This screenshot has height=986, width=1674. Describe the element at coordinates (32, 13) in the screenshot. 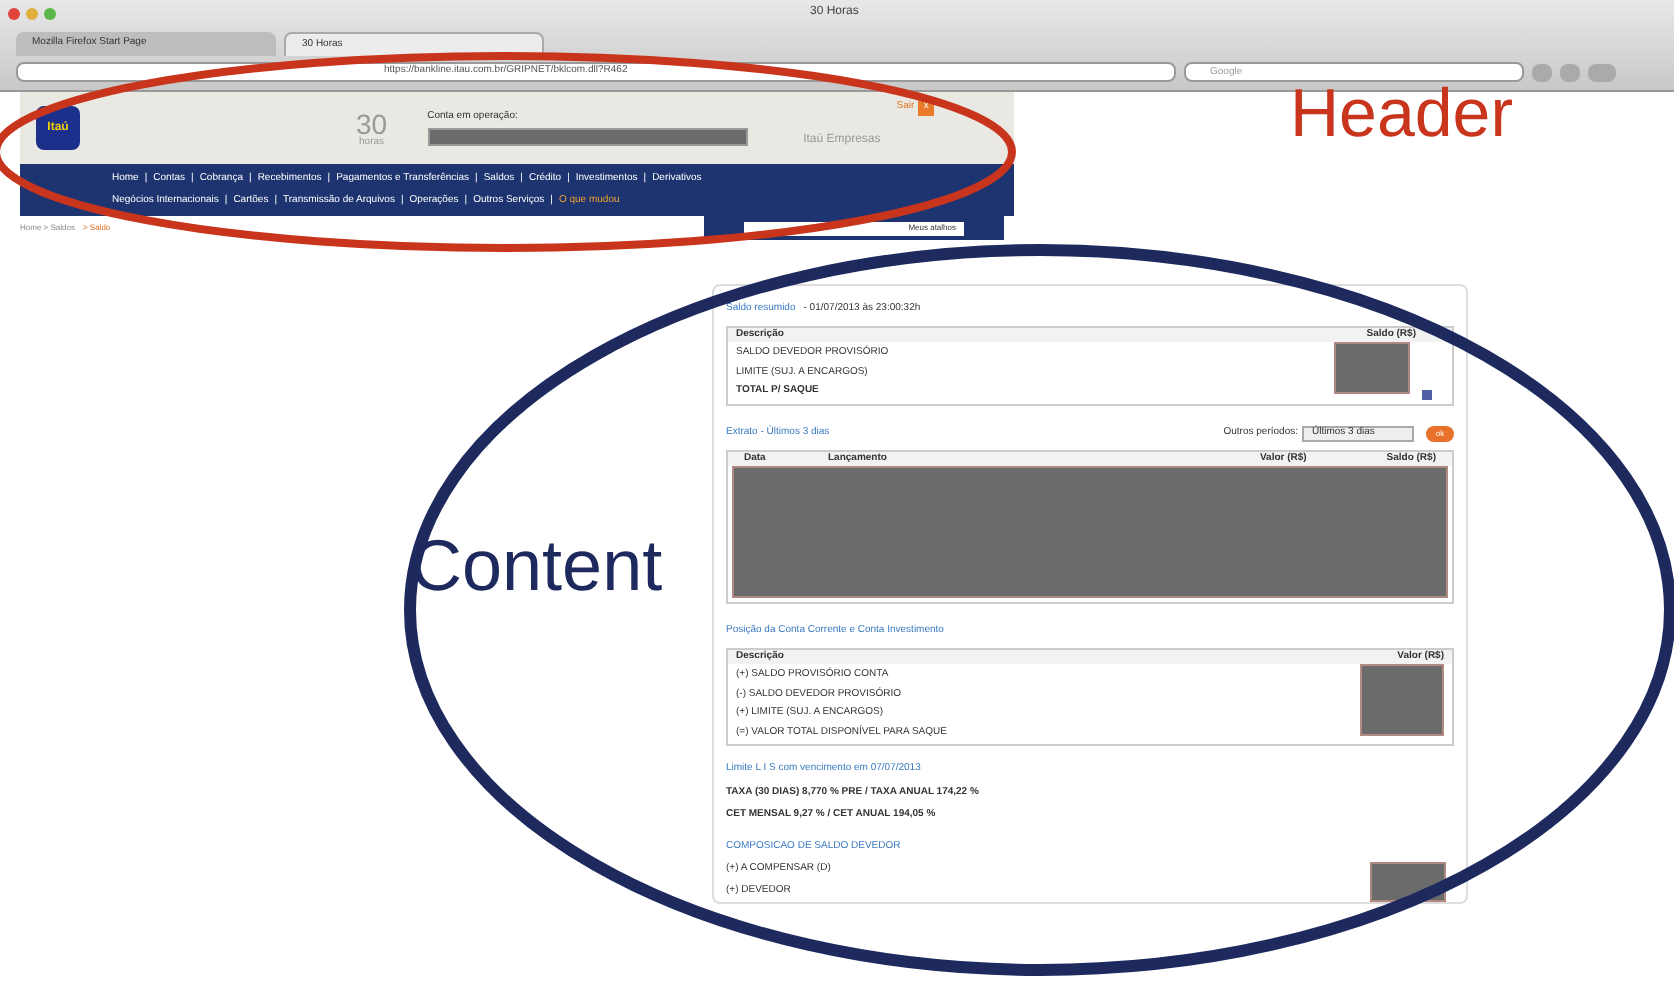

I see `minimize-icon` at that location.